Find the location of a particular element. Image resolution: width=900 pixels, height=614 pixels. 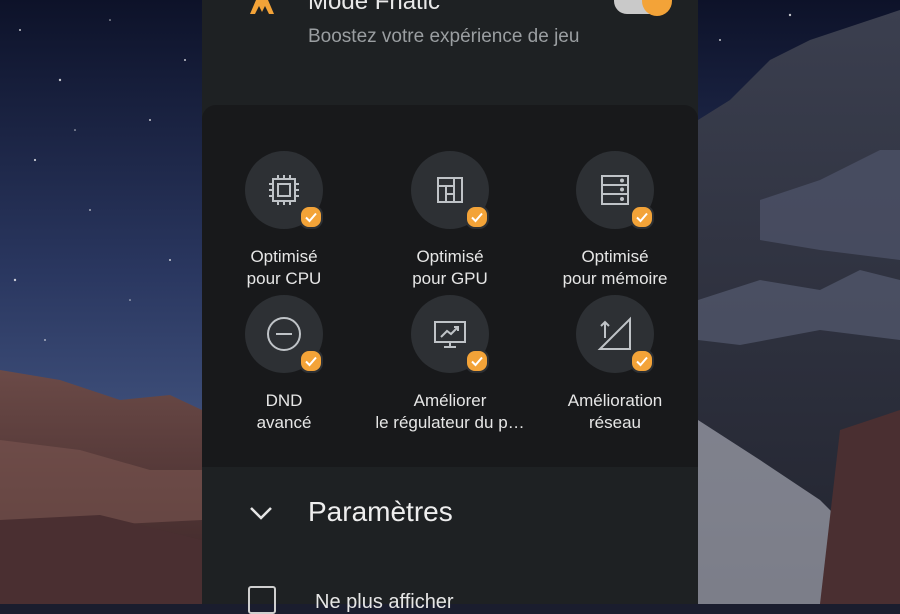

cpu-icon is located at coordinates (284, 190).